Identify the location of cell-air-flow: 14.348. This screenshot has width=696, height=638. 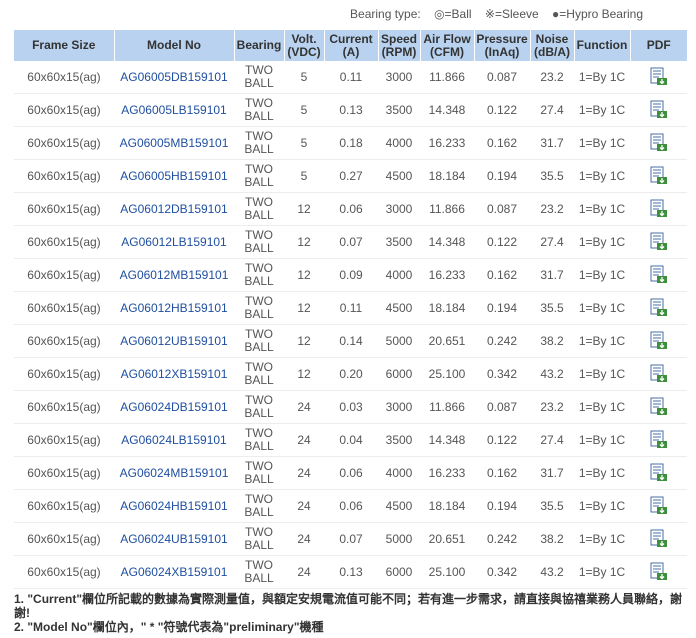
(447, 242).